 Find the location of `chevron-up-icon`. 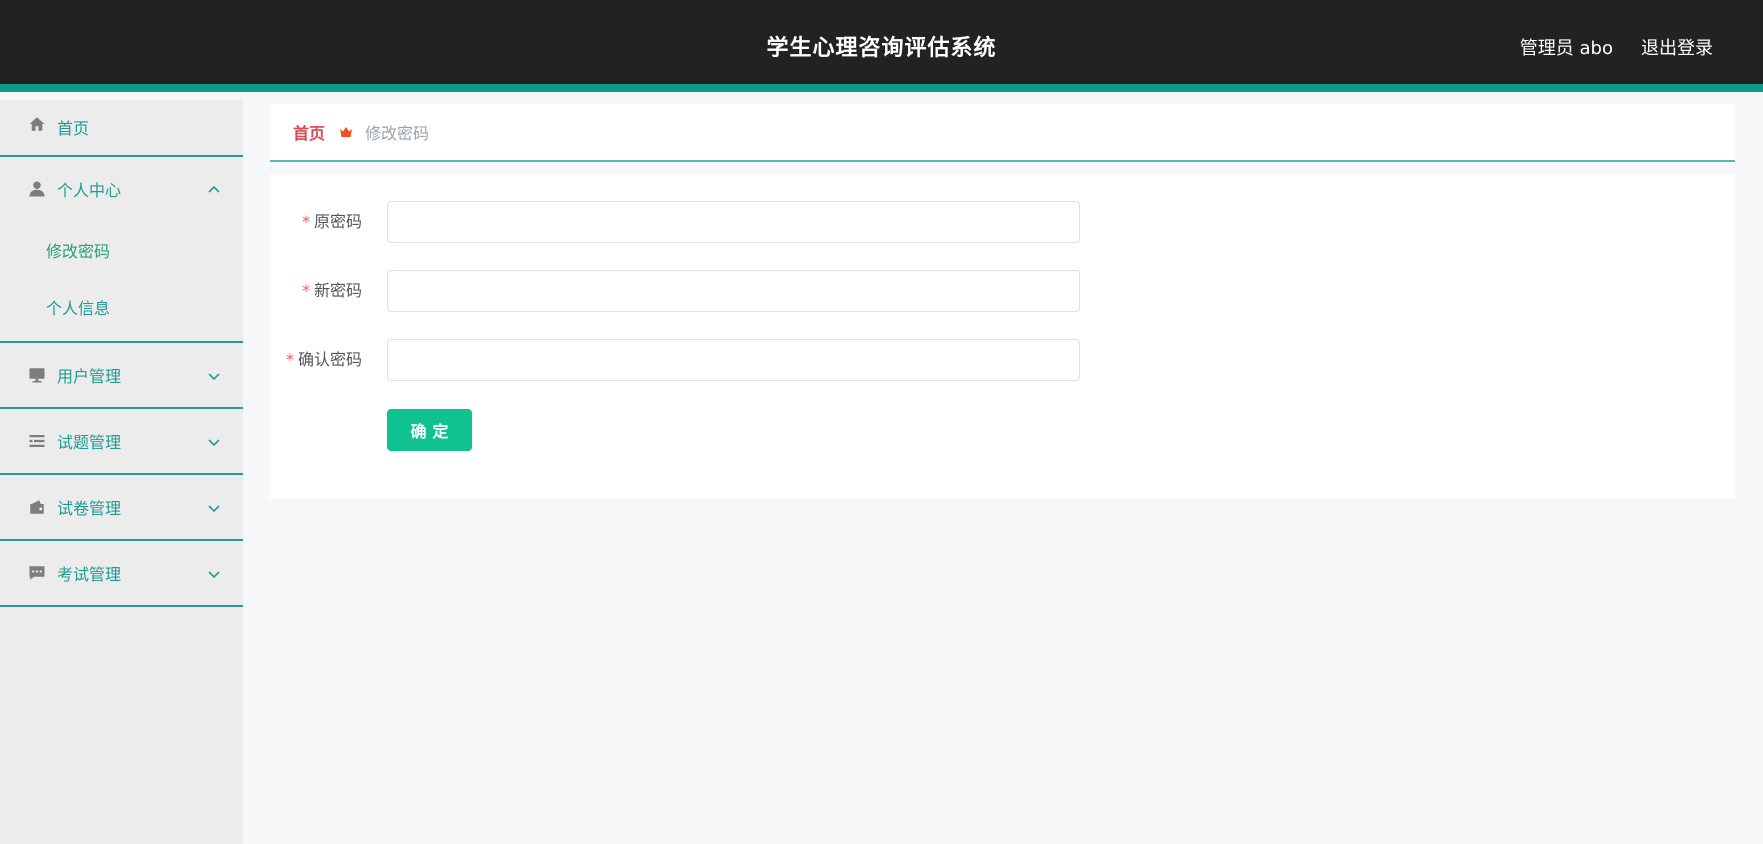

chevron-up-icon is located at coordinates (214, 189).